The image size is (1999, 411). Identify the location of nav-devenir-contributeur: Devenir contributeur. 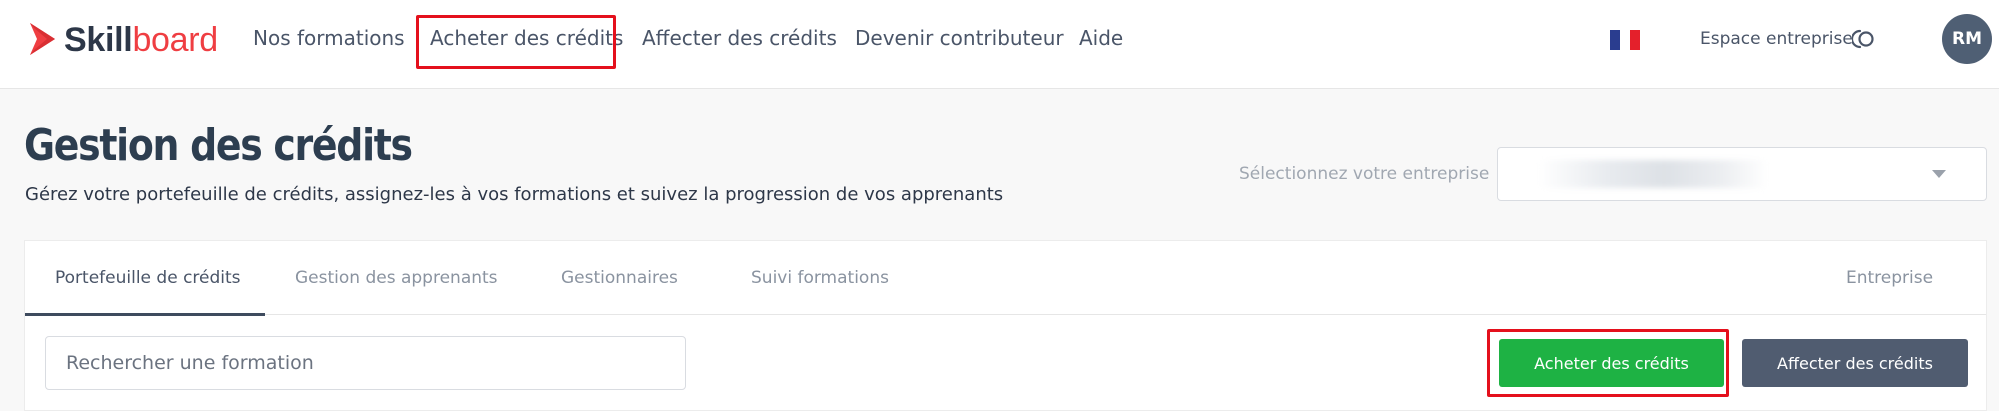
(959, 38).